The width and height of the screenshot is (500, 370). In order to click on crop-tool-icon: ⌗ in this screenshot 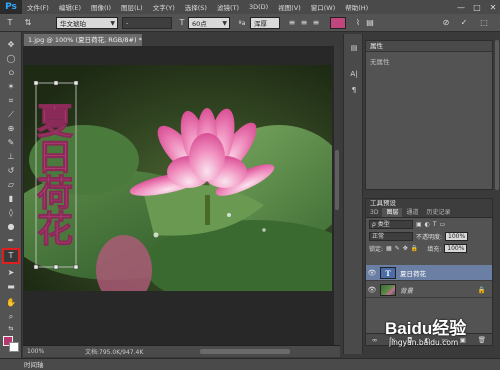, I will do `click(11, 100)`.